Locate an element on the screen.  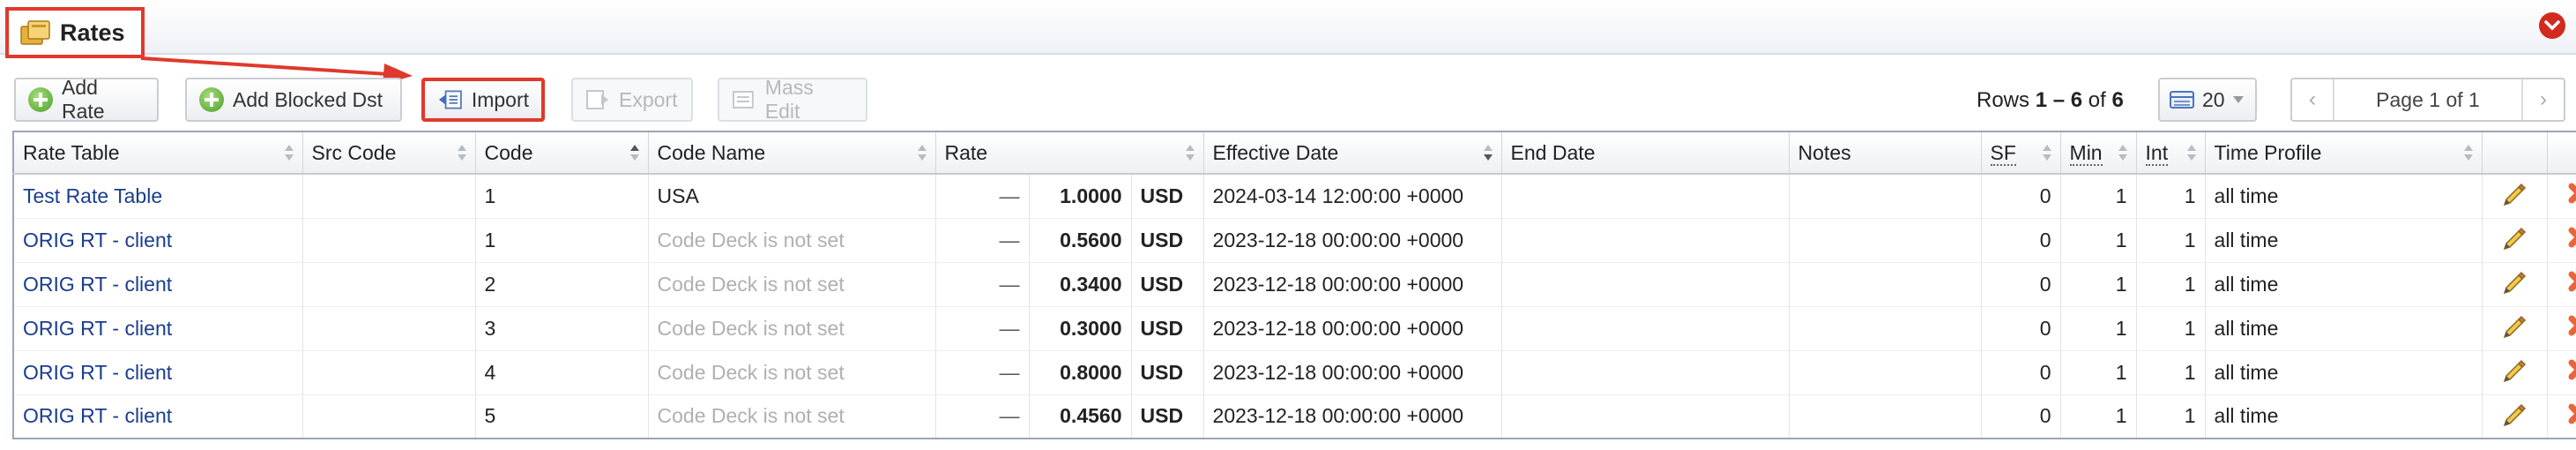
mass-edit-button: Mass Edit is located at coordinates (792, 99).